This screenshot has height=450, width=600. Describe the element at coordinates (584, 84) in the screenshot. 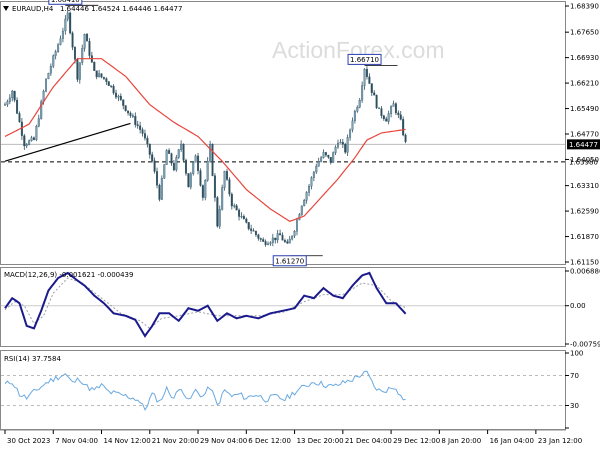

I see `price-y-tick-label: 1.66210` at that location.